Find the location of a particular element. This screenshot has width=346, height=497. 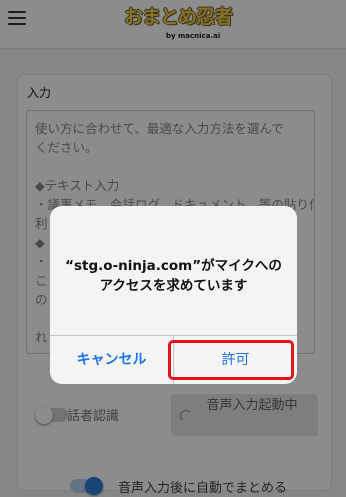

dialog-message: “stg.o-ninja.com”がマイクへのアクセスを求めています is located at coordinates (173, 276).